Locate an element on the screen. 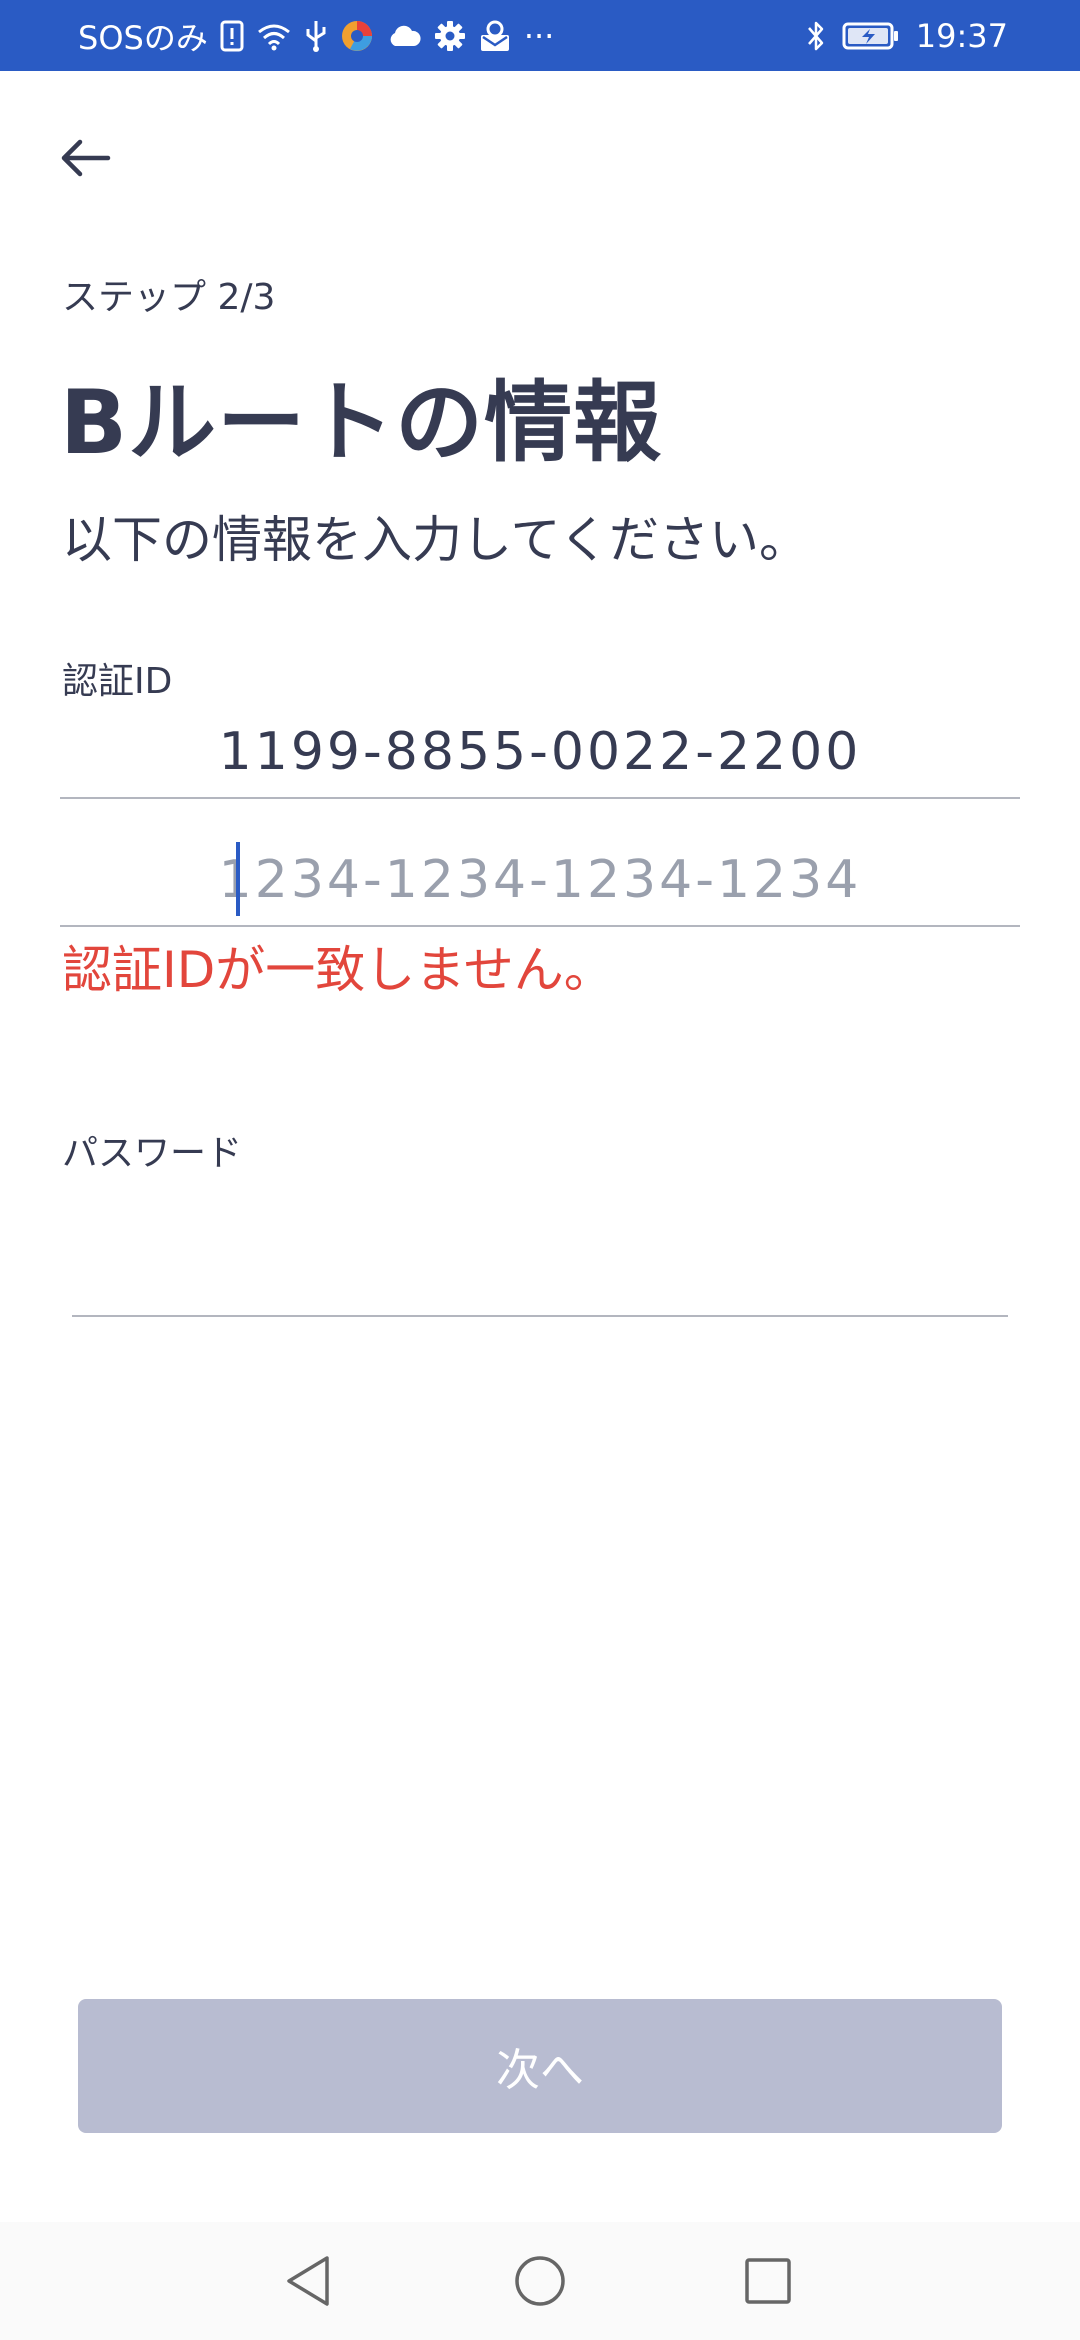 This screenshot has width=1080, height=2340. password-label: パスワード is located at coordinates (152, 1153).